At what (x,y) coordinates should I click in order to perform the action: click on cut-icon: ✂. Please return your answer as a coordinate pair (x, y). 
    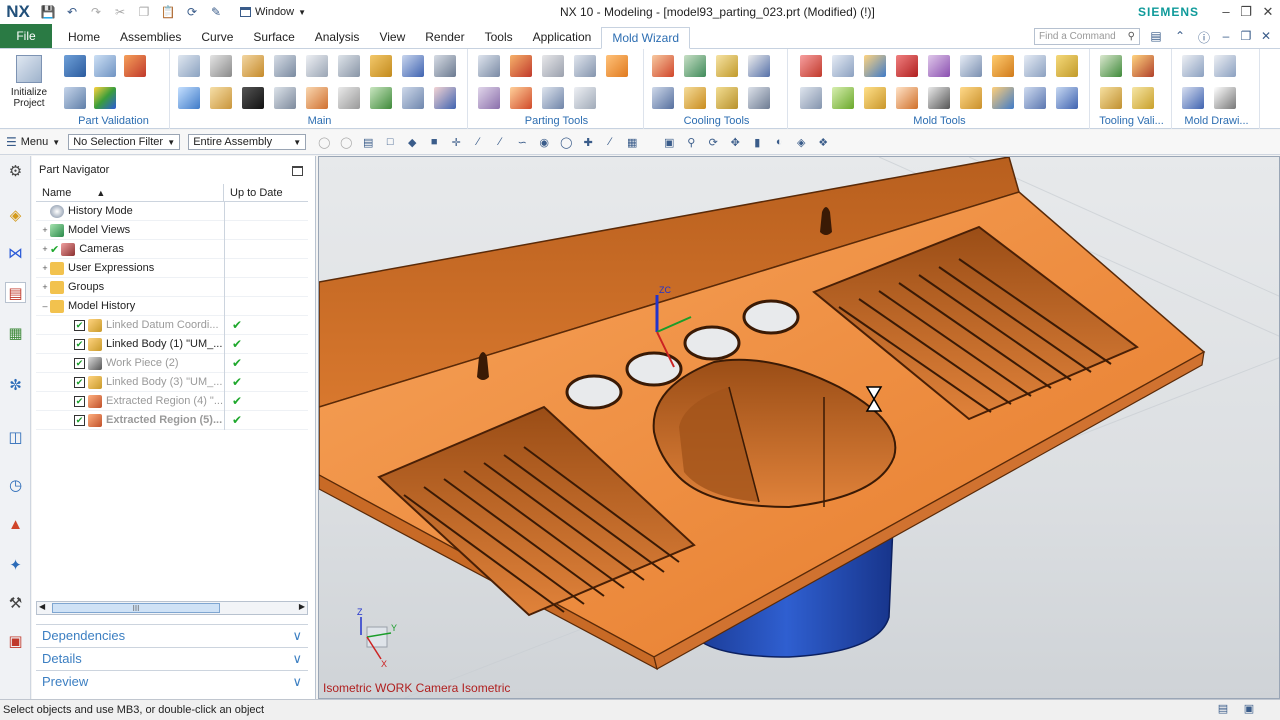
    Looking at the image, I should click on (120, 12).